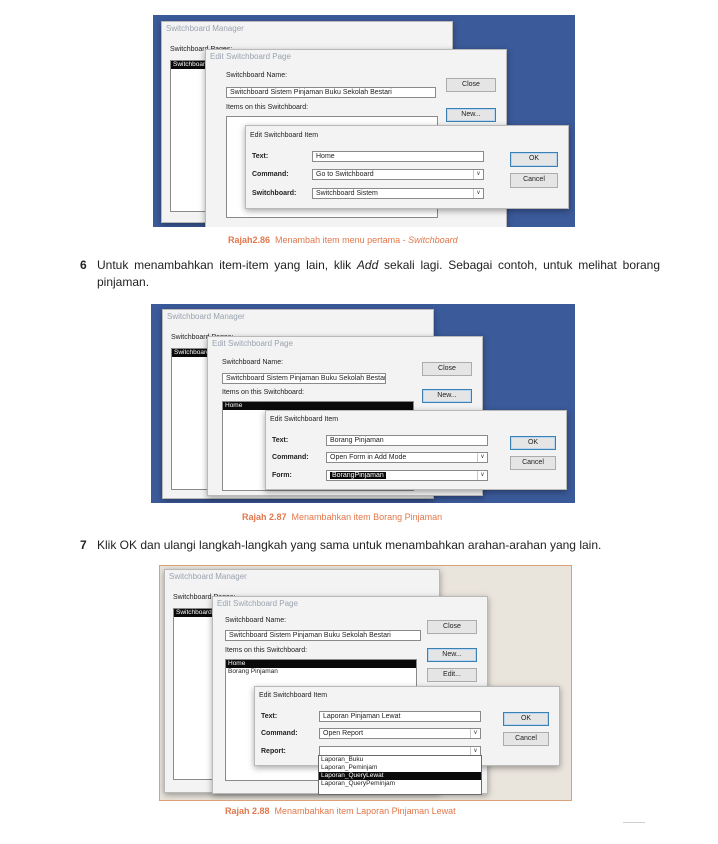  What do you see at coordinates (364, 121) in the screenshot?
I see `figure-1-screenshot: Switchboard Manager Switchboard Pages` at bounding box center [364, 121].